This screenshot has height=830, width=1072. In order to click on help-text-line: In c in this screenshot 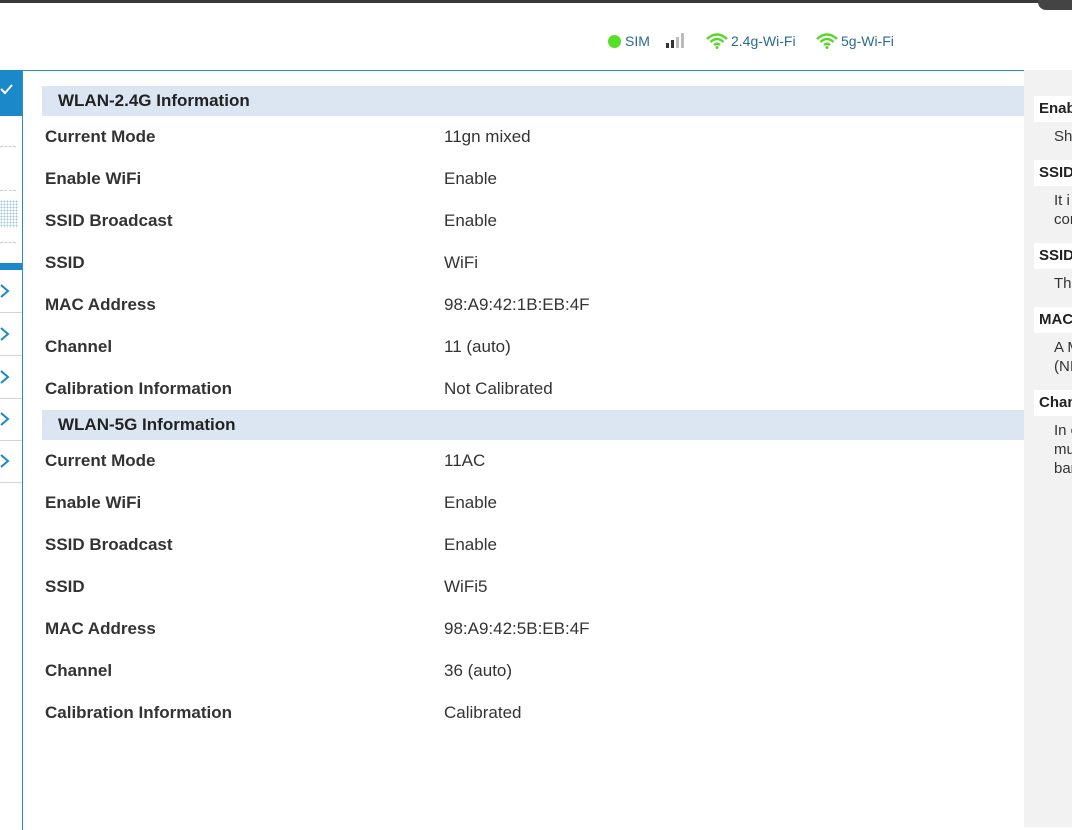, I will do `click(1063, 430)`.